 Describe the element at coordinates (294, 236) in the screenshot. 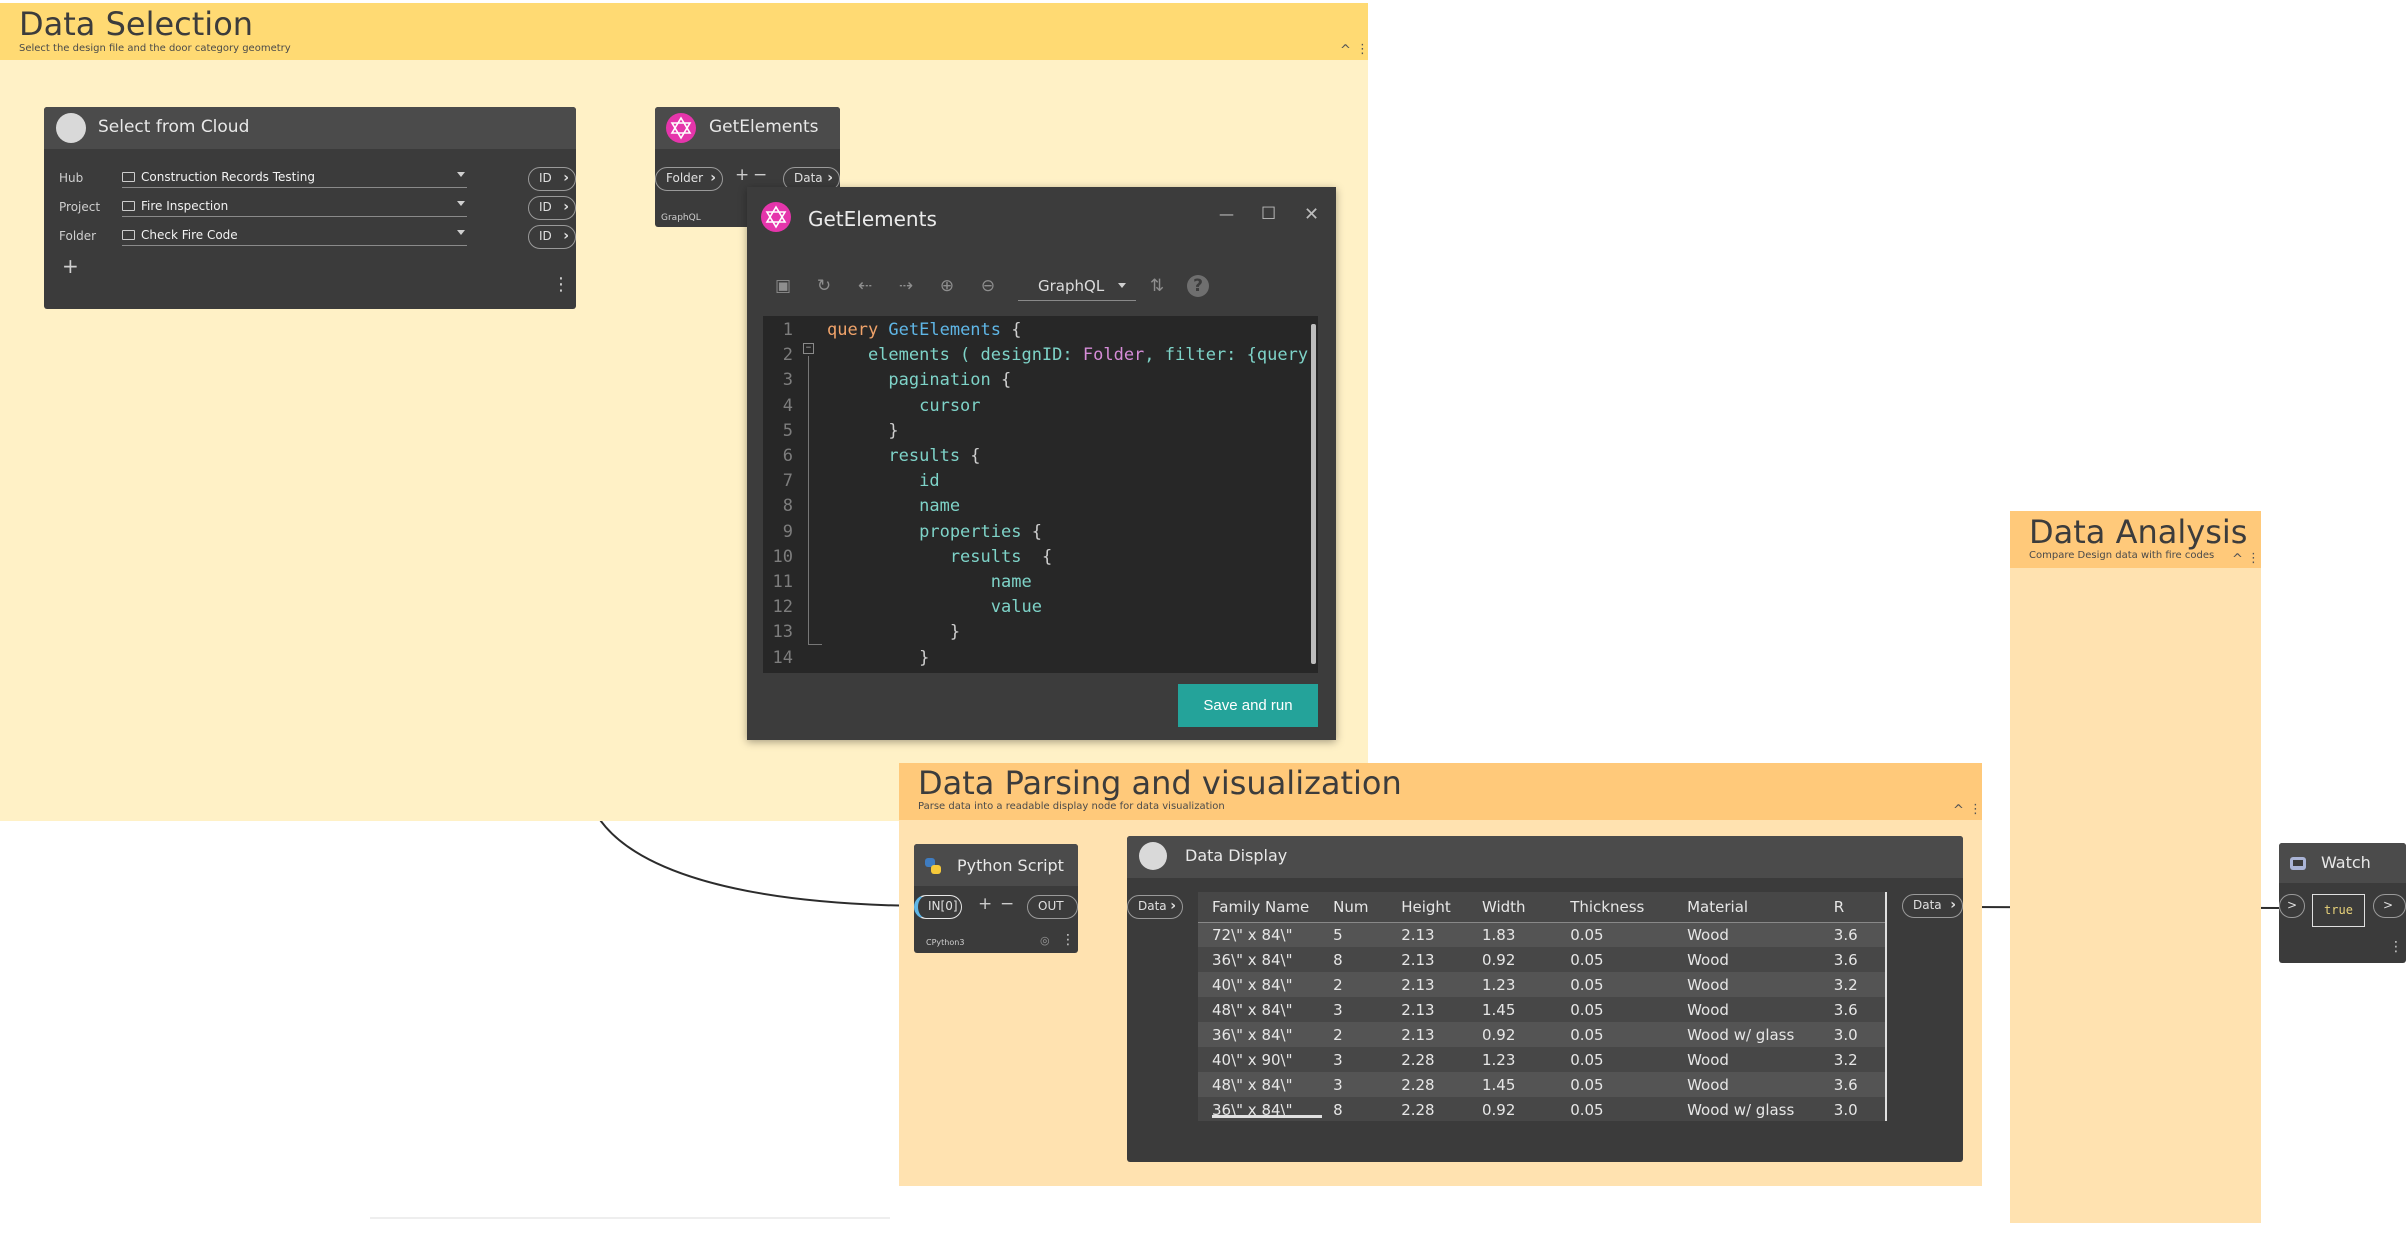

I see `folder-dropdown: Check Fire Code` at that location.